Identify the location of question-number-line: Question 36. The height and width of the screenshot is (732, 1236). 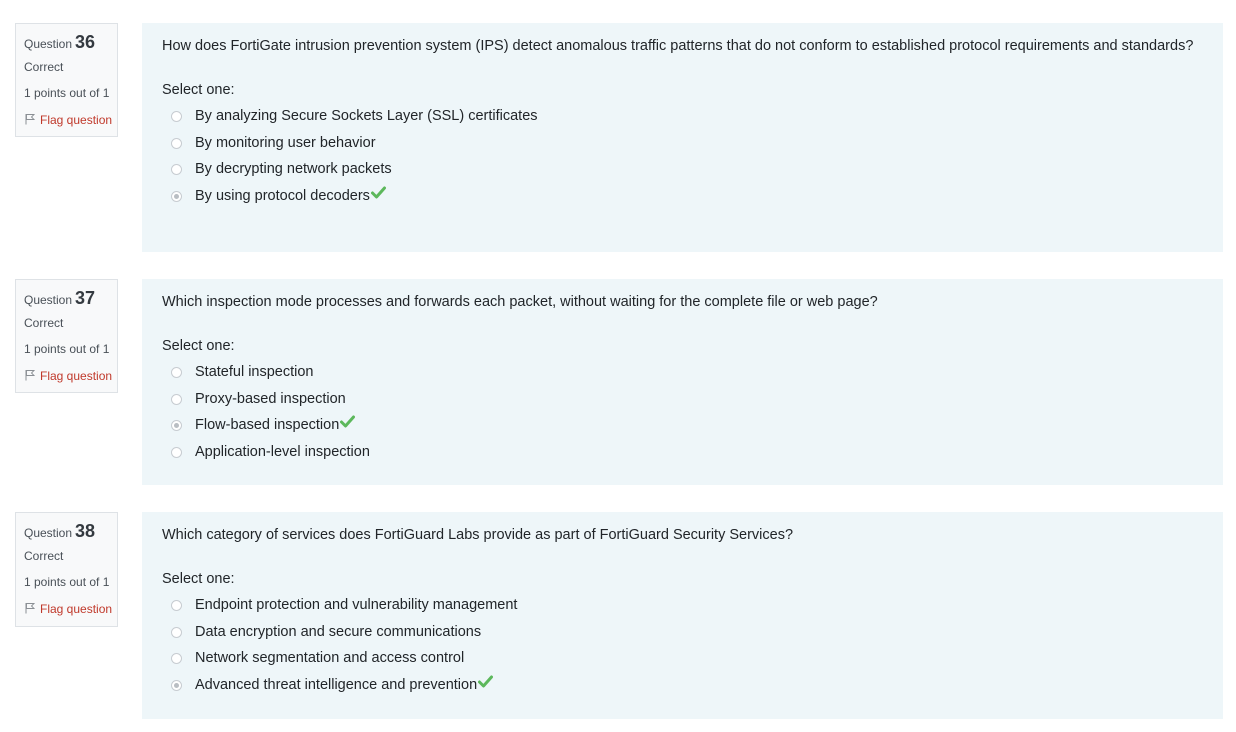
(70, 42).